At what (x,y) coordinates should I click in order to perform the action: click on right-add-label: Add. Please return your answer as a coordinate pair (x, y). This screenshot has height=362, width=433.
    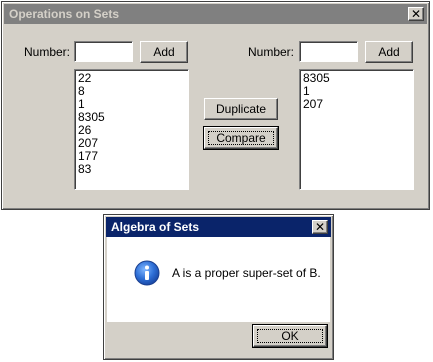
    Looking at the image, I should click on (389, 52).